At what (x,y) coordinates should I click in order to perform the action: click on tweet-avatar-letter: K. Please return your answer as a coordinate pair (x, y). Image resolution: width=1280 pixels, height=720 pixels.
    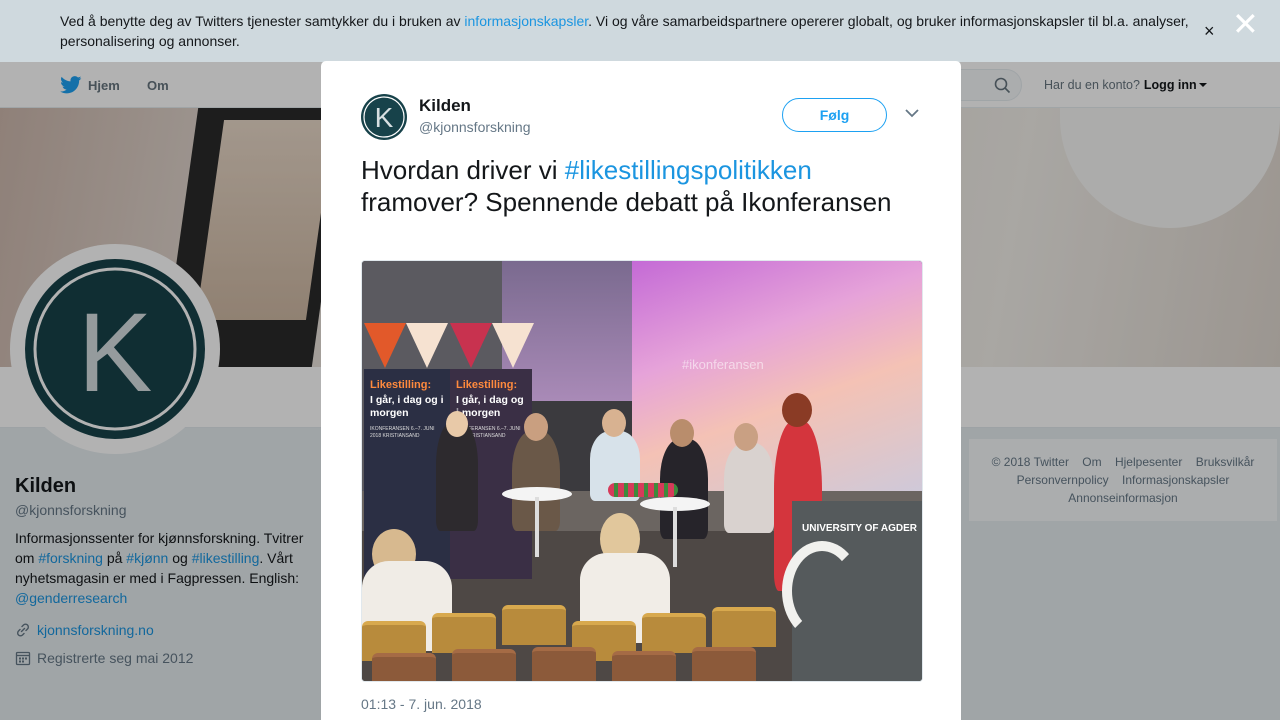
    Looking at the image, I should click on (384, 117).